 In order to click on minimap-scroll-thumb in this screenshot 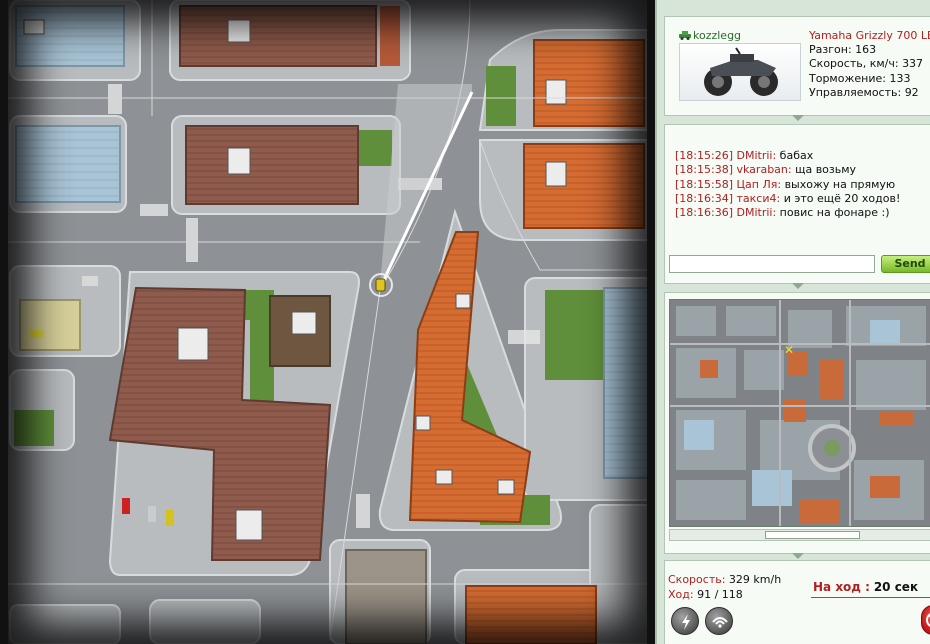, I will do `click(812, 535)`.